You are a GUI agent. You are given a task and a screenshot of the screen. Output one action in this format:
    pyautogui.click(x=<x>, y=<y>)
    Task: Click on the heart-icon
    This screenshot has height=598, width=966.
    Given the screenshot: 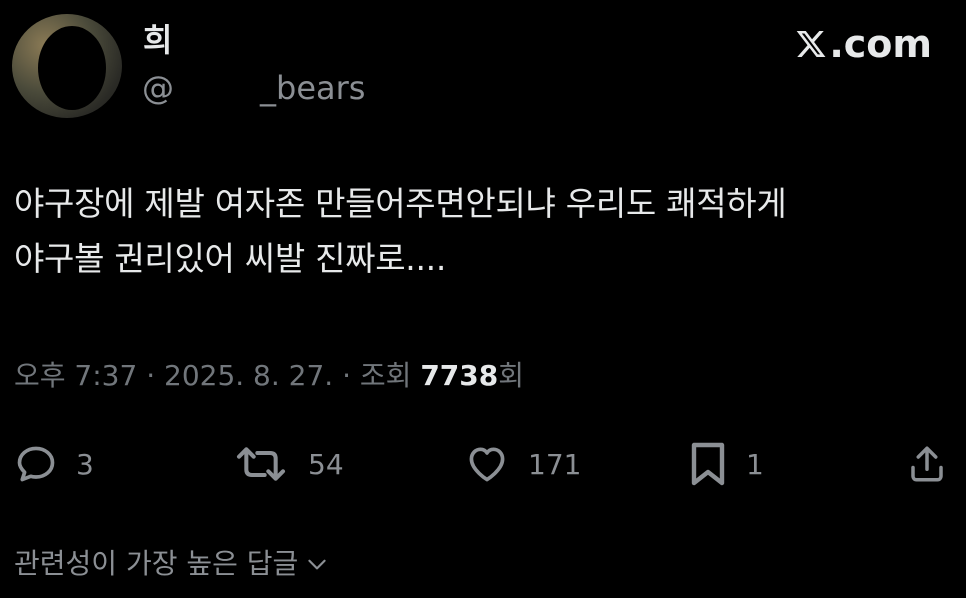 What is the action you would take?
    pyautogui.click(x=487, y=464)
    